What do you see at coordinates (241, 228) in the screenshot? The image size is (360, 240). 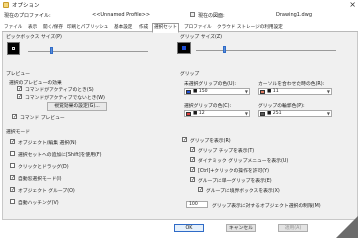 I see `cancel-button: キャンセル` at bounding box center [241, 228].